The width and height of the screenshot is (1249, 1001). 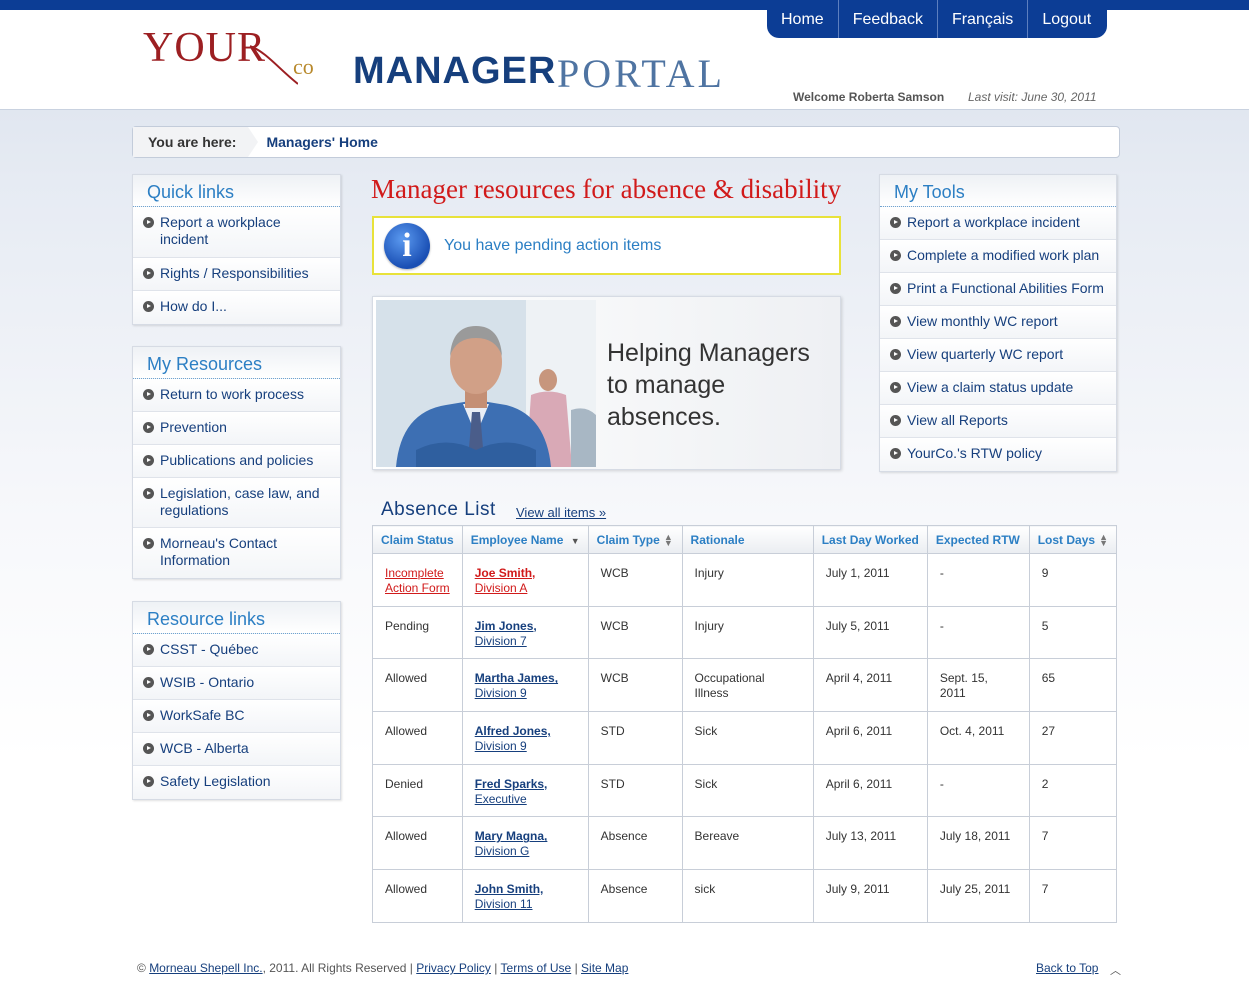 I want to click on employee-link: John Smith, Division 11, so click(x=509, y=896).